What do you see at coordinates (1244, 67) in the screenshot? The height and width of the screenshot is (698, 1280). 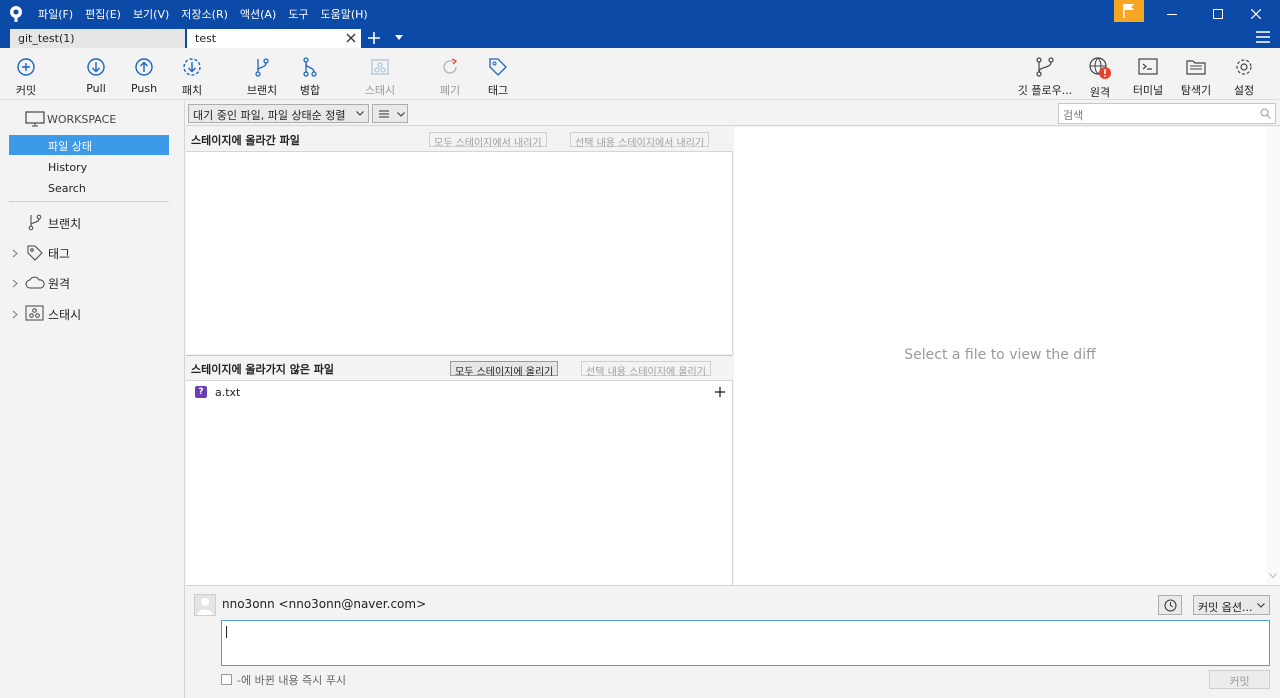 I see `gear-icon` at bounding box center [1244, 67].